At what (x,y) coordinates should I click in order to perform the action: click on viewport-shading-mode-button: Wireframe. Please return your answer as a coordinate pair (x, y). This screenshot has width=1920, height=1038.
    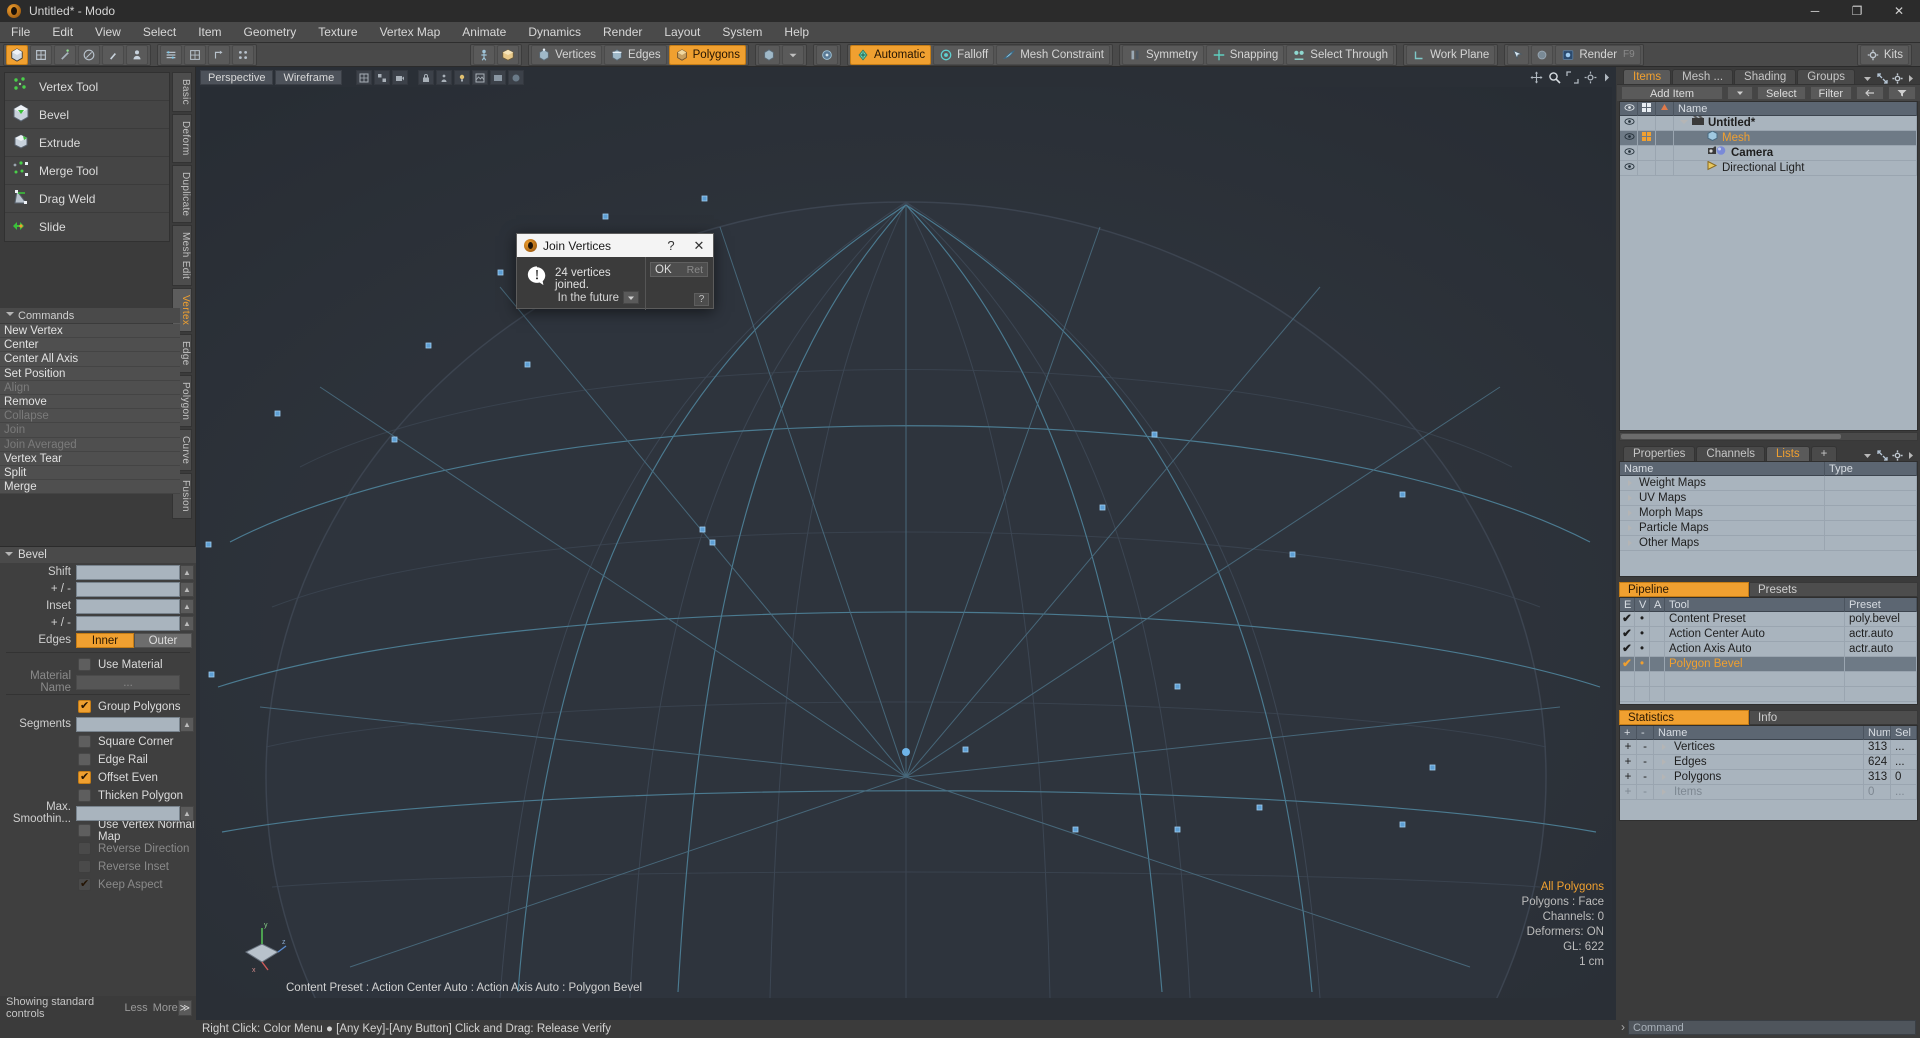
    Looking at the image, I should click on (309, 77).